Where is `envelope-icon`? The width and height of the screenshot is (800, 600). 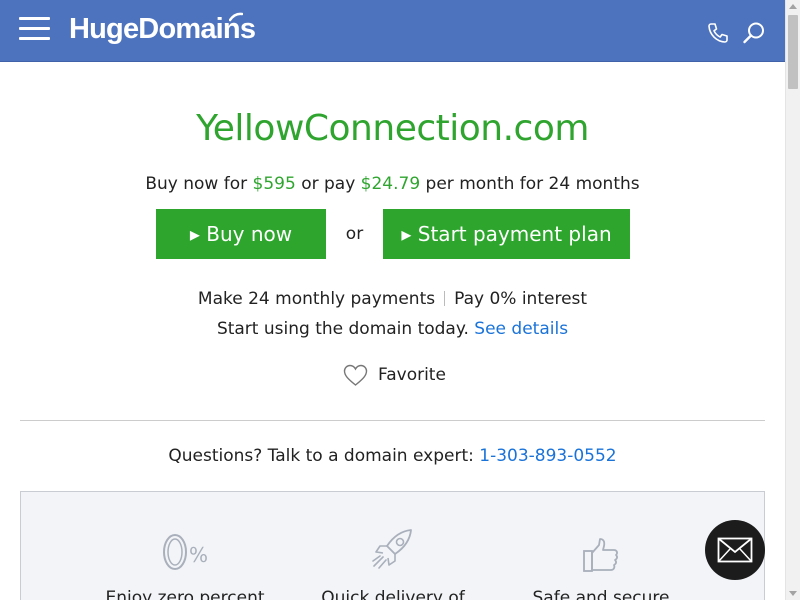
envelope-icon is located at coordinates (735, 550).